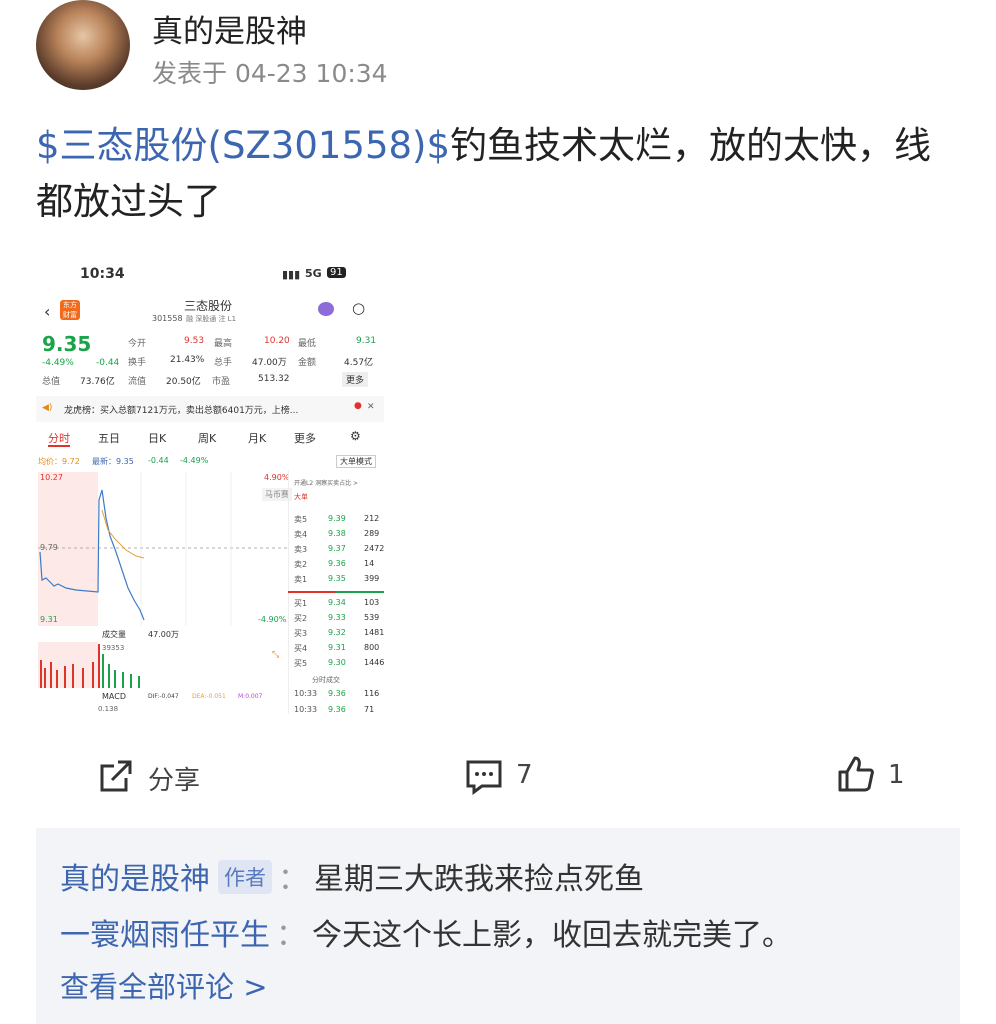  I want to click on ask-label: 卖2, so click(301, 564).